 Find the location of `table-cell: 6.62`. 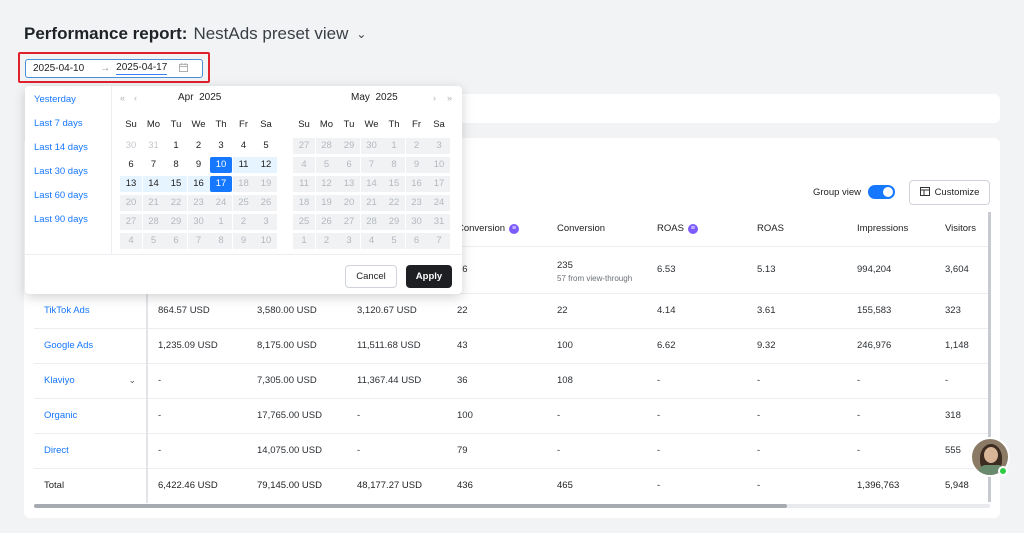

table-cell: 6.62 is located at coordinates (697, 346).